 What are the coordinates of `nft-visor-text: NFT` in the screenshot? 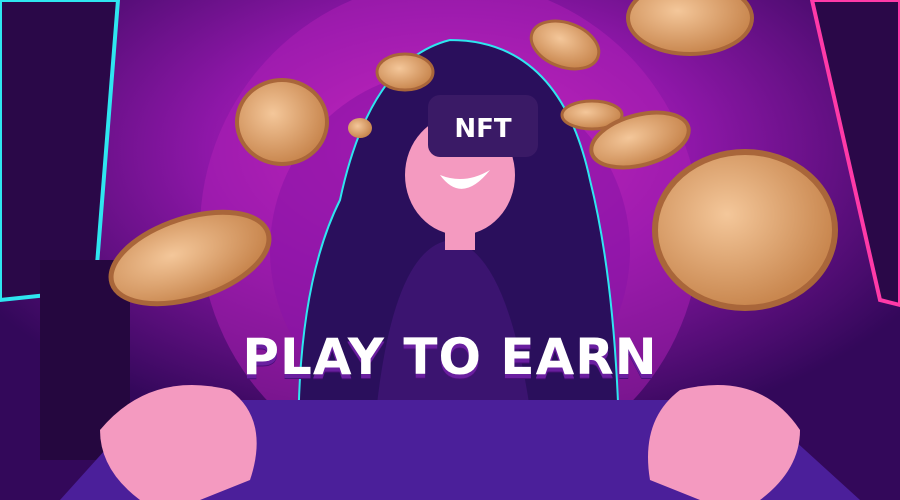 It's located at (483, 129).